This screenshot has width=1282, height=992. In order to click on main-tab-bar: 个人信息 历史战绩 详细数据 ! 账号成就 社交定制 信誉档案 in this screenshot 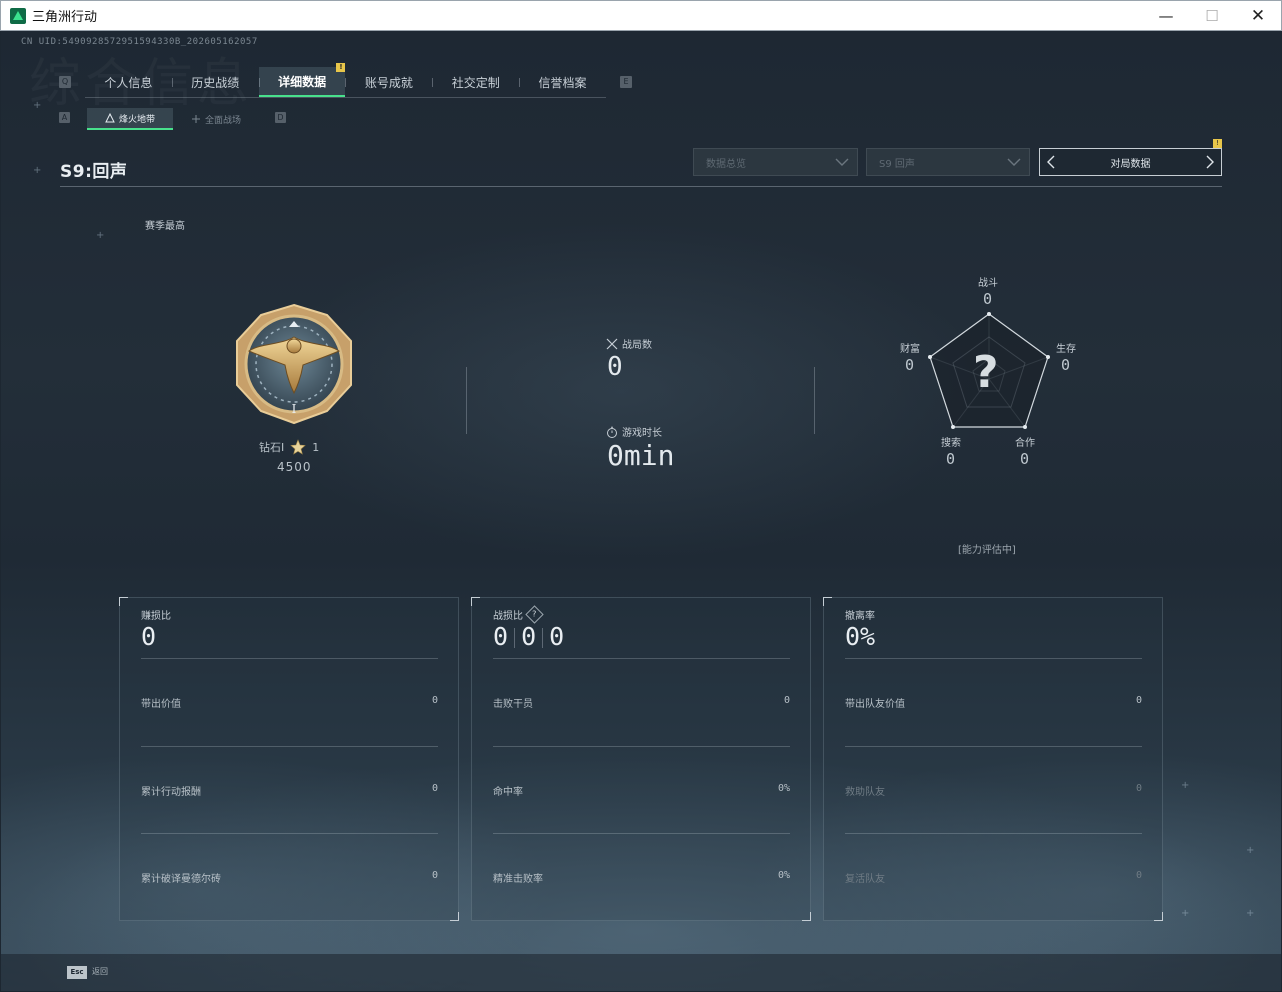, I will do `click(345, 80)`.